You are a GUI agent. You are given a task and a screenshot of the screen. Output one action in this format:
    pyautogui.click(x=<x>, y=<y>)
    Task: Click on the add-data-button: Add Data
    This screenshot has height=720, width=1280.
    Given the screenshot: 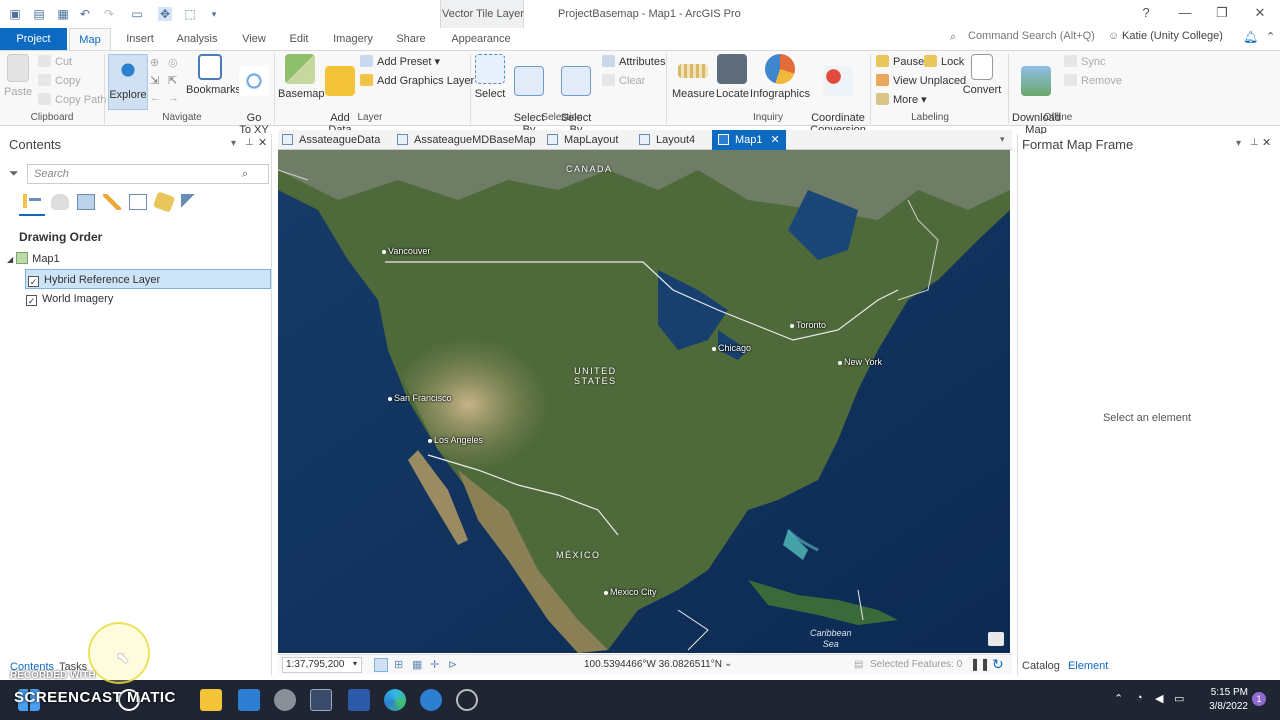 What is the action you would take?
    pyautogui.click(x=340, y=95)
    